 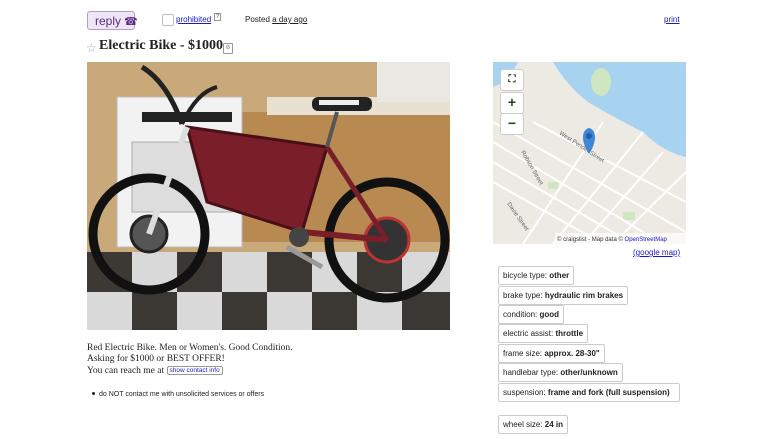 I want to click on print-link: print, so click(x=672, y=19).